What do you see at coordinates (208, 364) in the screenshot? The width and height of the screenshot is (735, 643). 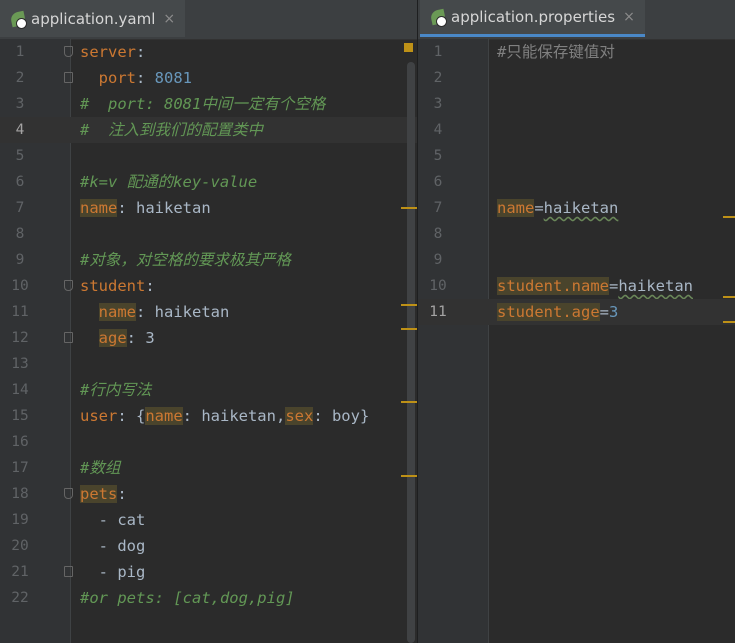 I see `code-line: 13` at bounding box center [208, 364].